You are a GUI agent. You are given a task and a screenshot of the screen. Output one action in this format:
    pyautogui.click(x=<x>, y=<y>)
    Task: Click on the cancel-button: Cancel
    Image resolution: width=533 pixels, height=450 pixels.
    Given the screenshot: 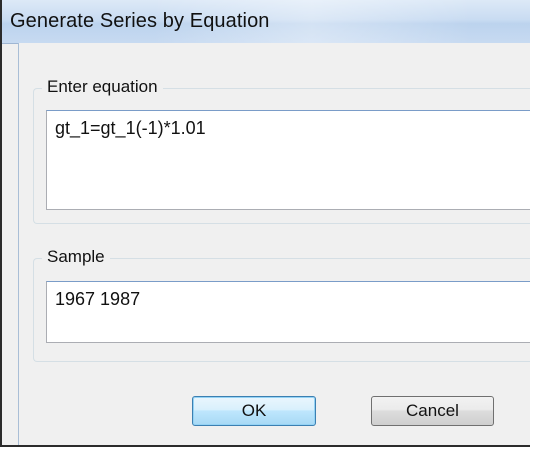 What is the action you would take?
    pyautogui.click(x=432, y=411)
    